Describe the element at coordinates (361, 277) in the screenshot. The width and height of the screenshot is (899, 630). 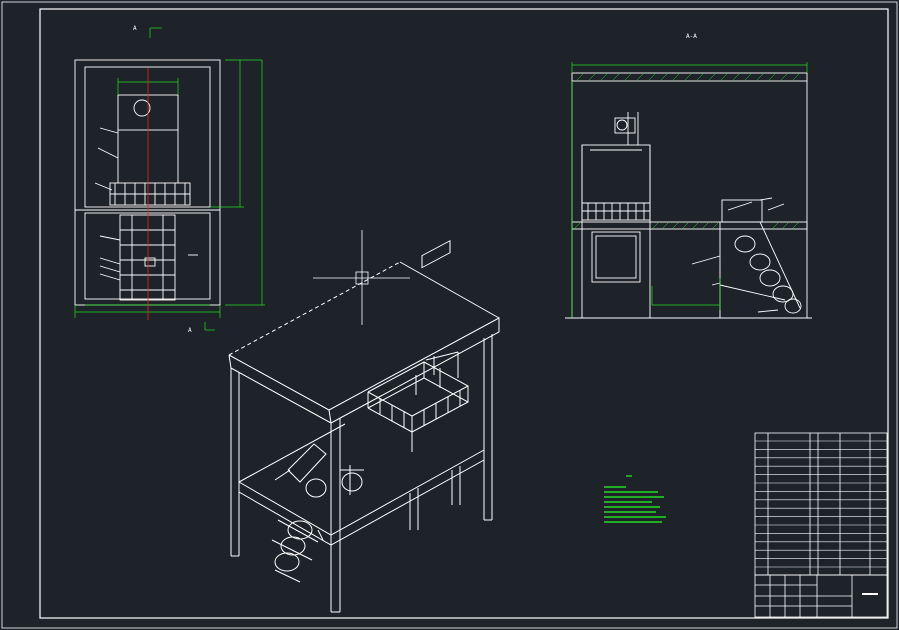
I see `ucs-crosshair` at that location.